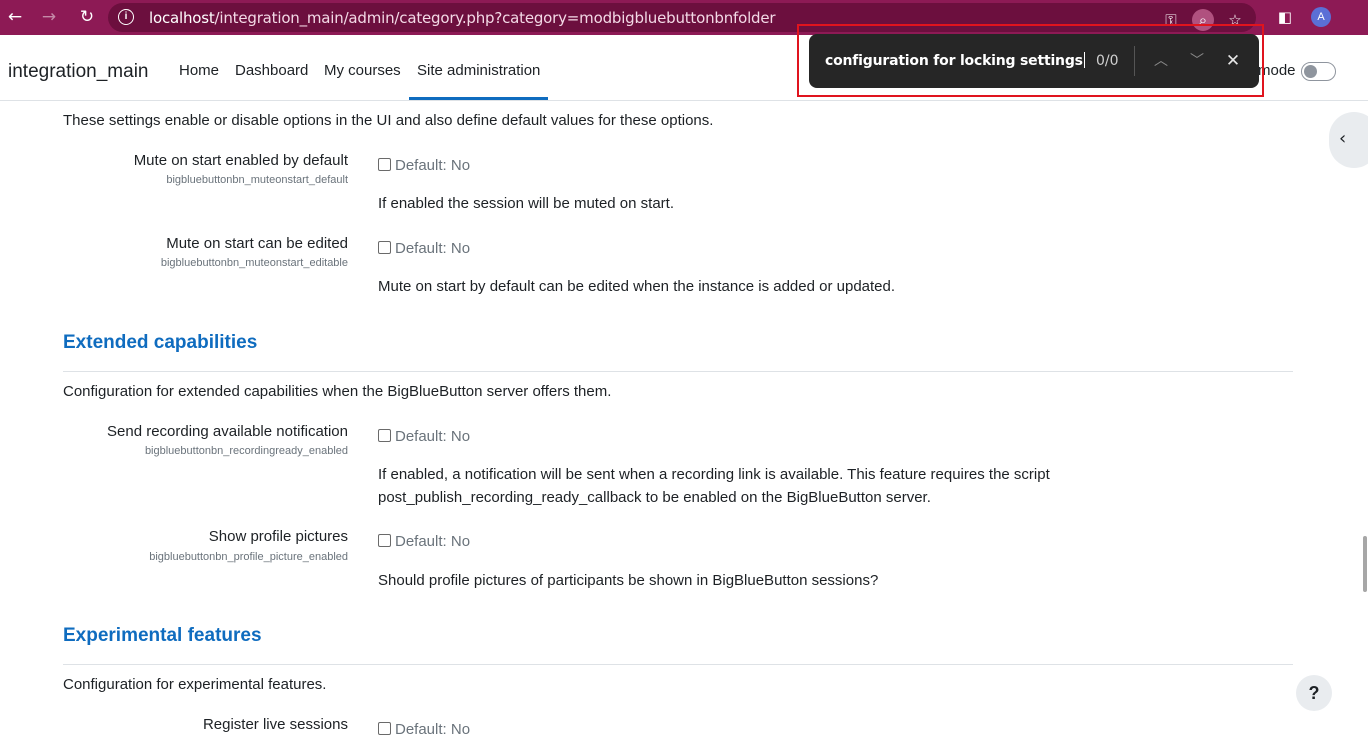  Describe the element at coordinates (478, 98) in the screenshot. I see `active-nav-indicator` at that location.